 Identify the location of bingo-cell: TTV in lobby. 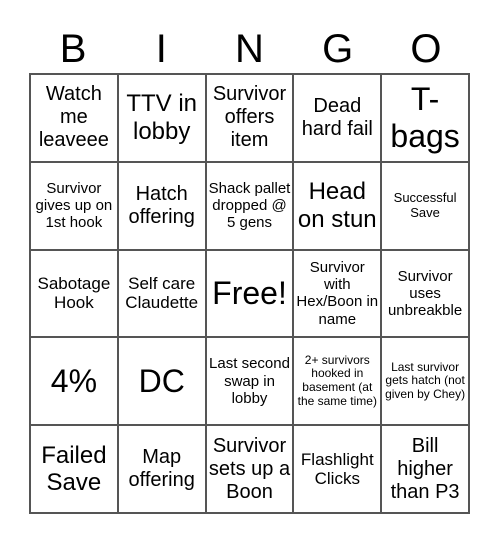
(161, 118).